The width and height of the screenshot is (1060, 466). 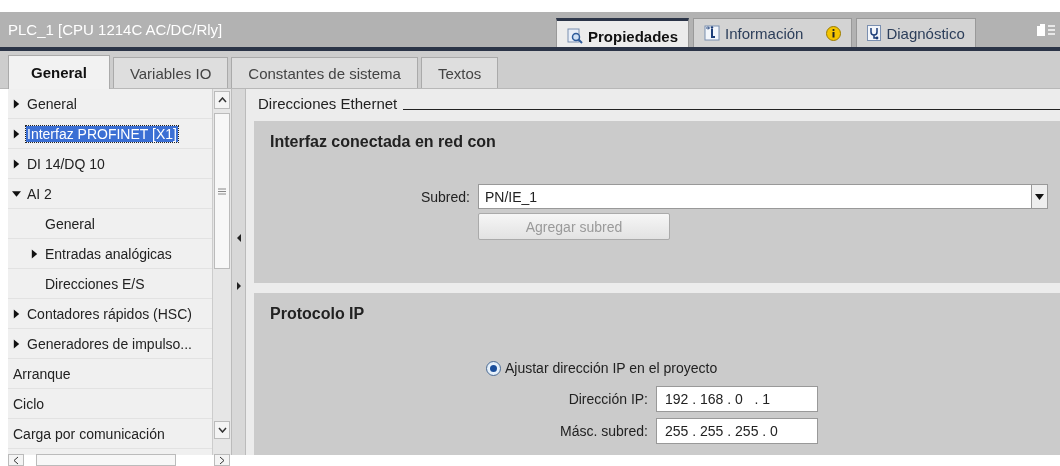 What do you see at coordinates (916, 32) in the screenshot?
I see `panel-tab: Diagnóstico` at bounding box center [916, 32].